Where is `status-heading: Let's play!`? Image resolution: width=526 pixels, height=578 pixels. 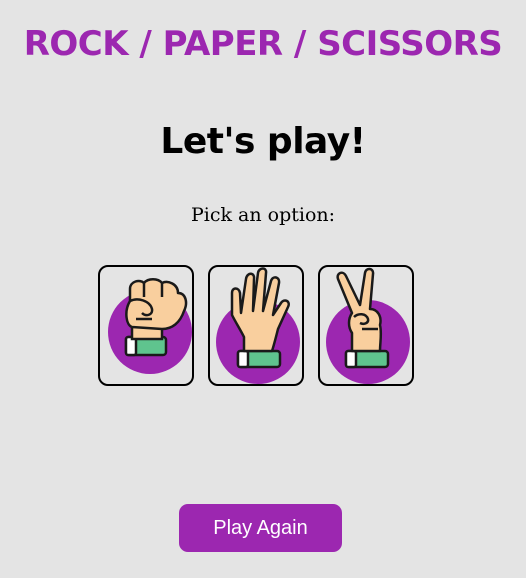
status-heading: Let's play! is located at coordinates (263, 141).